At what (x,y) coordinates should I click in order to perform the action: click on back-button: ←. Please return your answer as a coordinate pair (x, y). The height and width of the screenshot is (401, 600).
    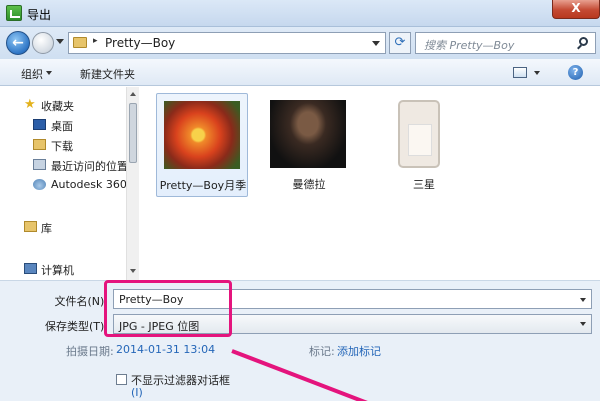
    Looking at the image, I should click on (18, 43).